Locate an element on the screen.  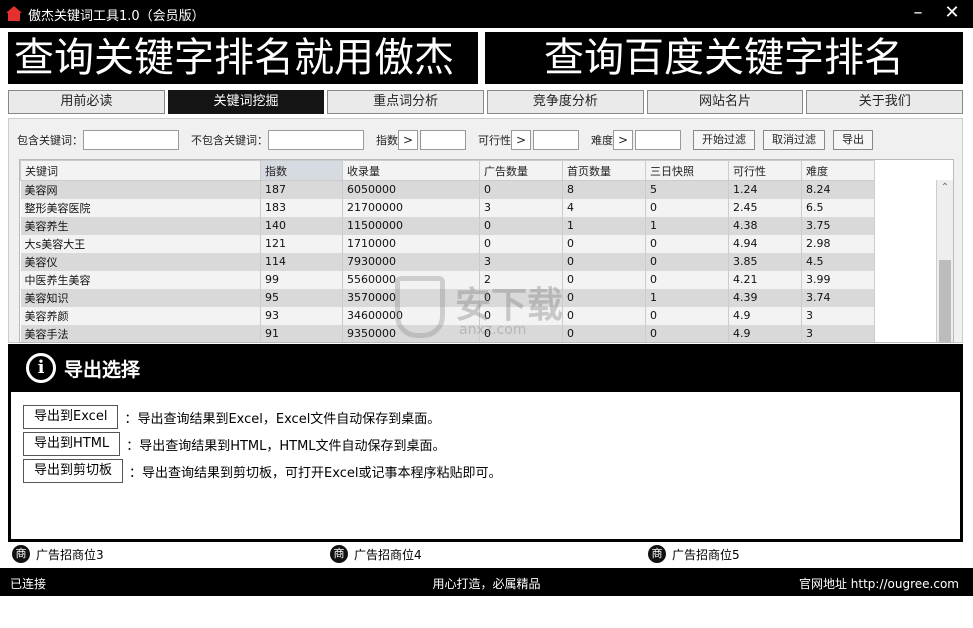
include-keyword-input is located at coordinates (131, 140).